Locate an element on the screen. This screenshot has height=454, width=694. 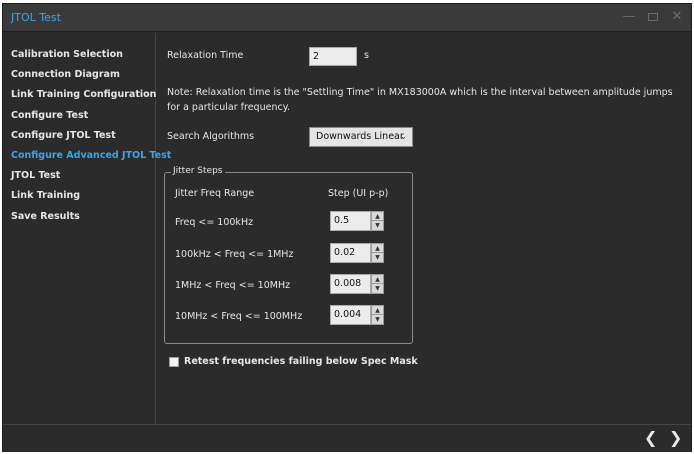
relaxation-time-unit: s is located at coordinates (366, 55).